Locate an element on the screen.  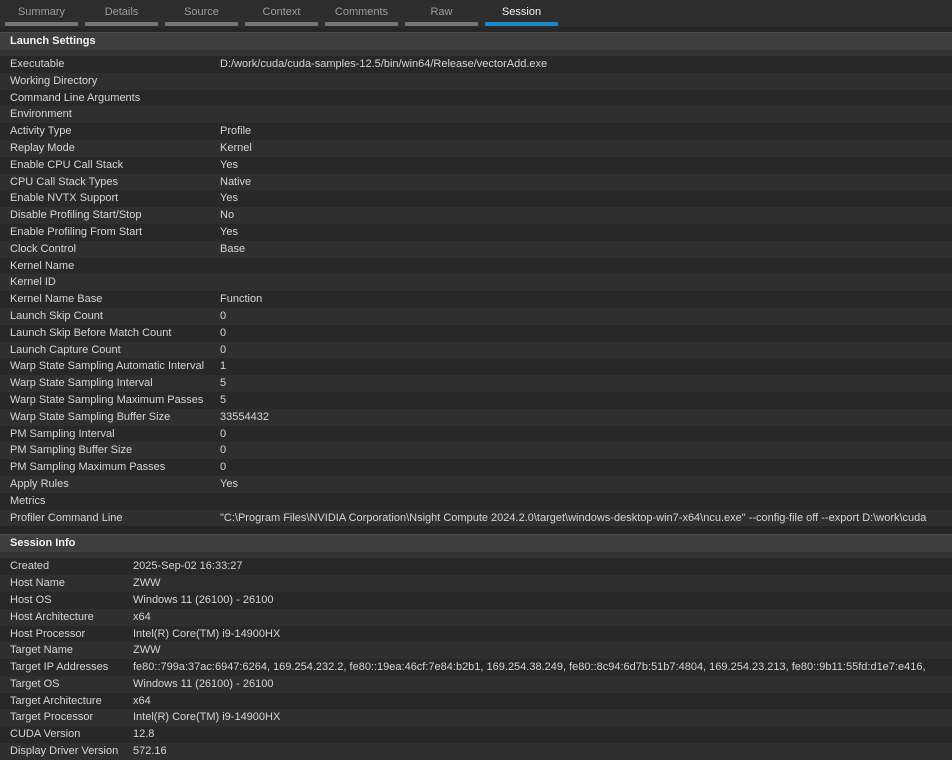
property-value: 1 is located at coordinates (223, 366).